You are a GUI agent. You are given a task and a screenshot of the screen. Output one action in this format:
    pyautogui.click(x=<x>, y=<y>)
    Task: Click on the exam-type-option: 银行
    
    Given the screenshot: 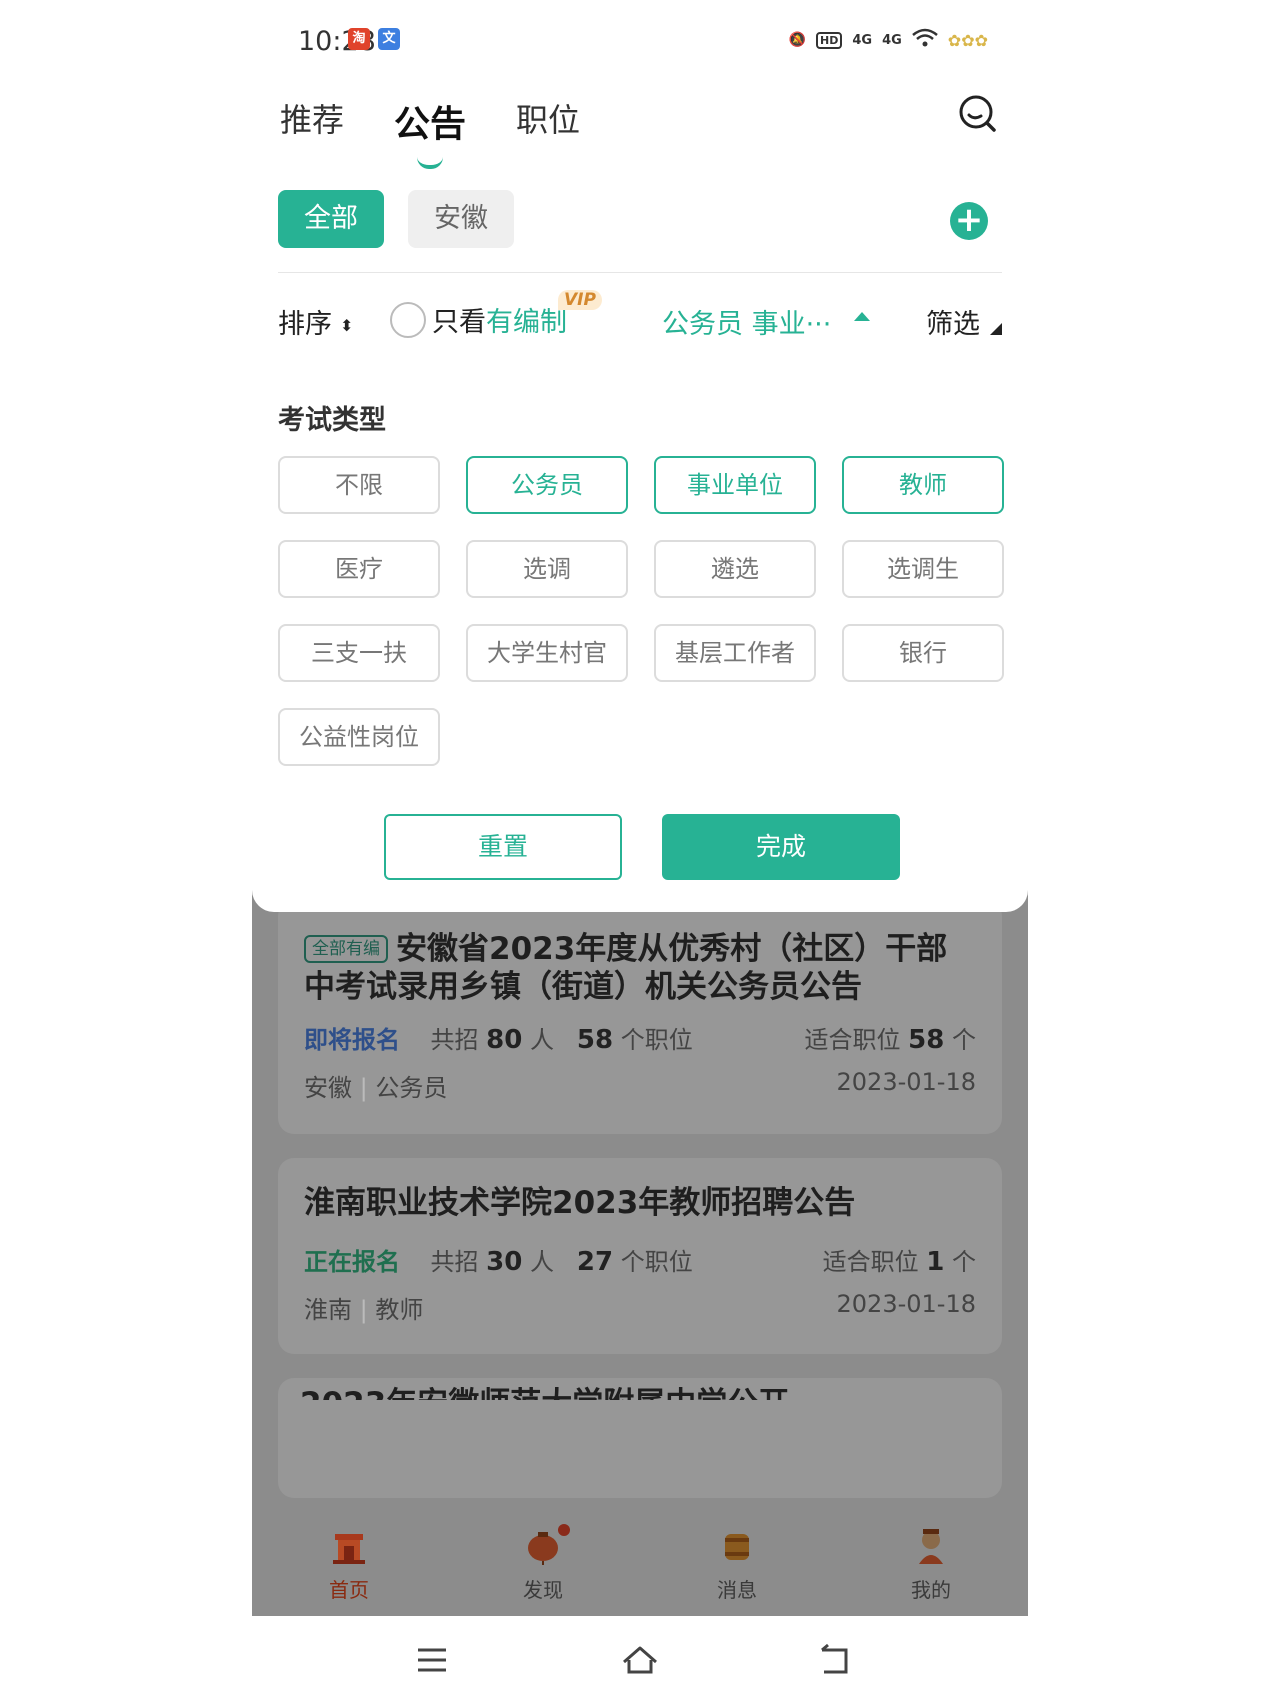 What is the action you would take?
    pyautogui.click(x=923, y=653)
    